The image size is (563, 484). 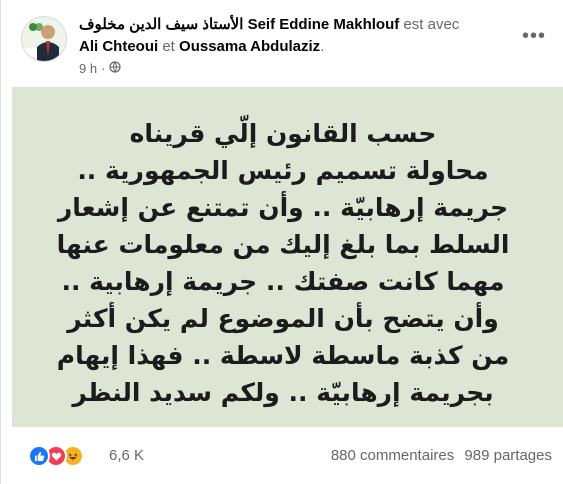 What do you see at coordinates (39, 456) in the screenshot?
I see `like-icon` at bounding box center [39, 456].